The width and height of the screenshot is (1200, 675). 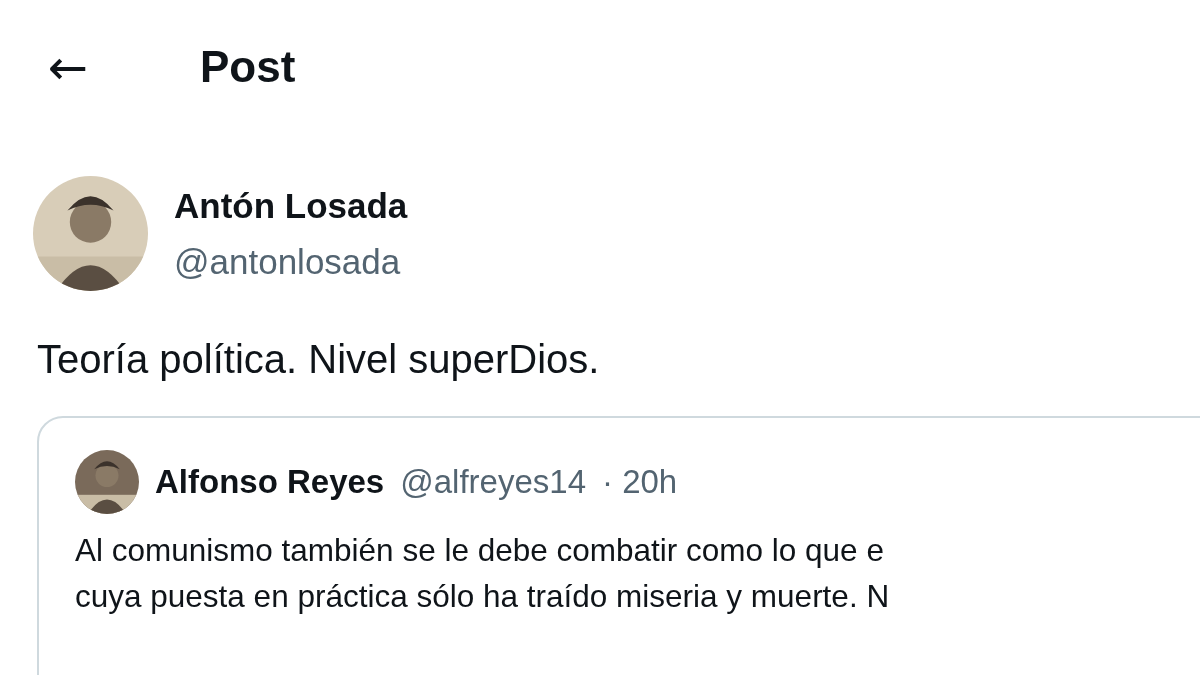 I want to click on page-title: Post, so click(x=248, y=67).